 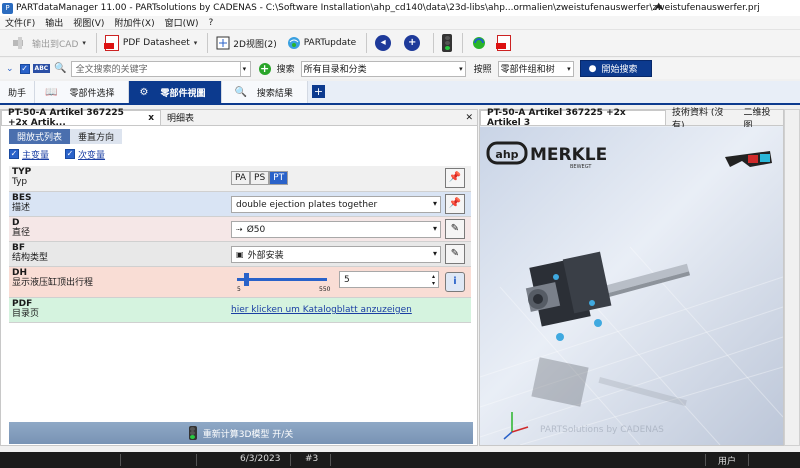 I want to click on main-var-link: 主变量, so click(x=35, y=154).